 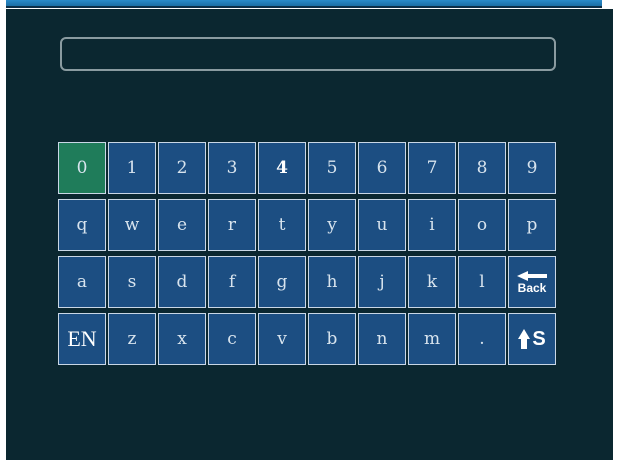 What do you see at coordinates (432, 225) in the screenshot?
I see `key-i: i` at bounding box center [432, 225].